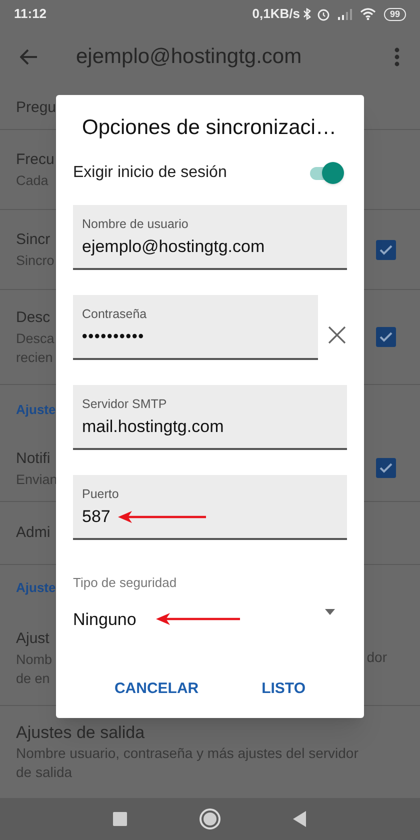 Image resolution: width=420 pixels, height=840 pixels. Describe the element at coordinates (210, 237) in the screenshot. I see `text-field: Nombre de usuario ejemplo@hostingtg.com` at that location.